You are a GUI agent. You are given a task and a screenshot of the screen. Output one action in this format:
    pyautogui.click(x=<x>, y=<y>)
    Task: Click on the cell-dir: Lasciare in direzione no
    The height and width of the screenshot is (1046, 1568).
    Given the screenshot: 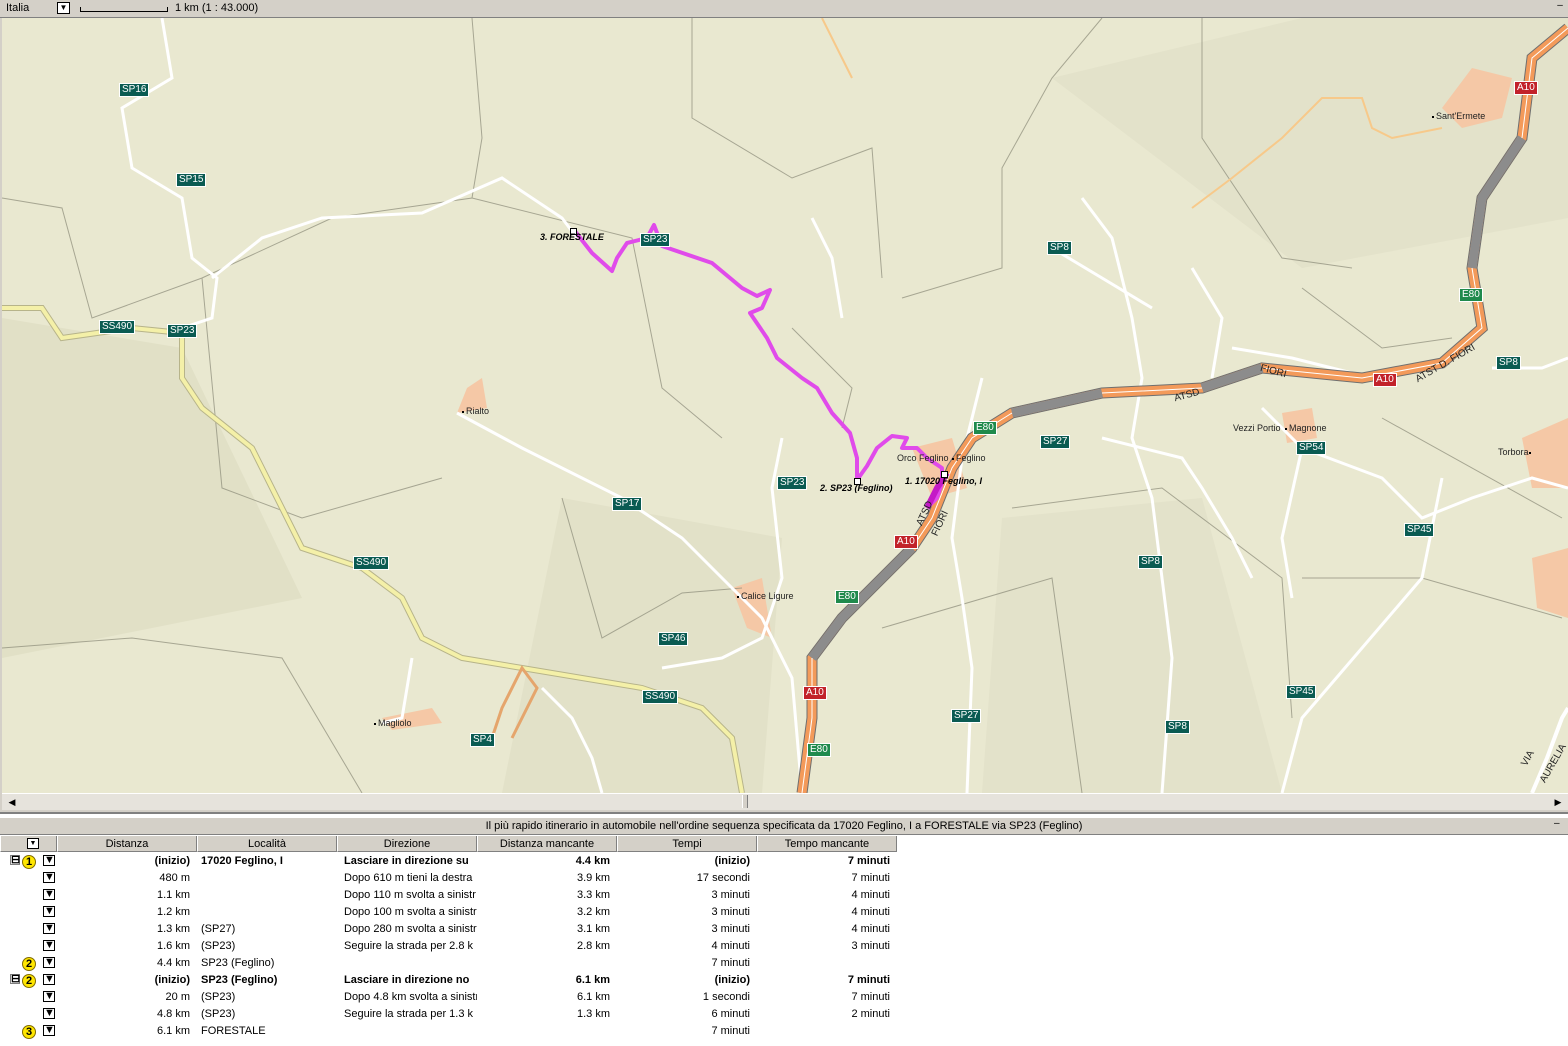 What is the action you would take?
    pyautogui.click(x=407, y=980)
    